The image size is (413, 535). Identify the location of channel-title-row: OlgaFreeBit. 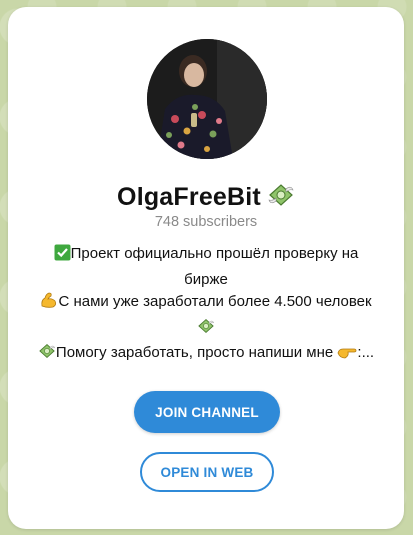
(206, 197).